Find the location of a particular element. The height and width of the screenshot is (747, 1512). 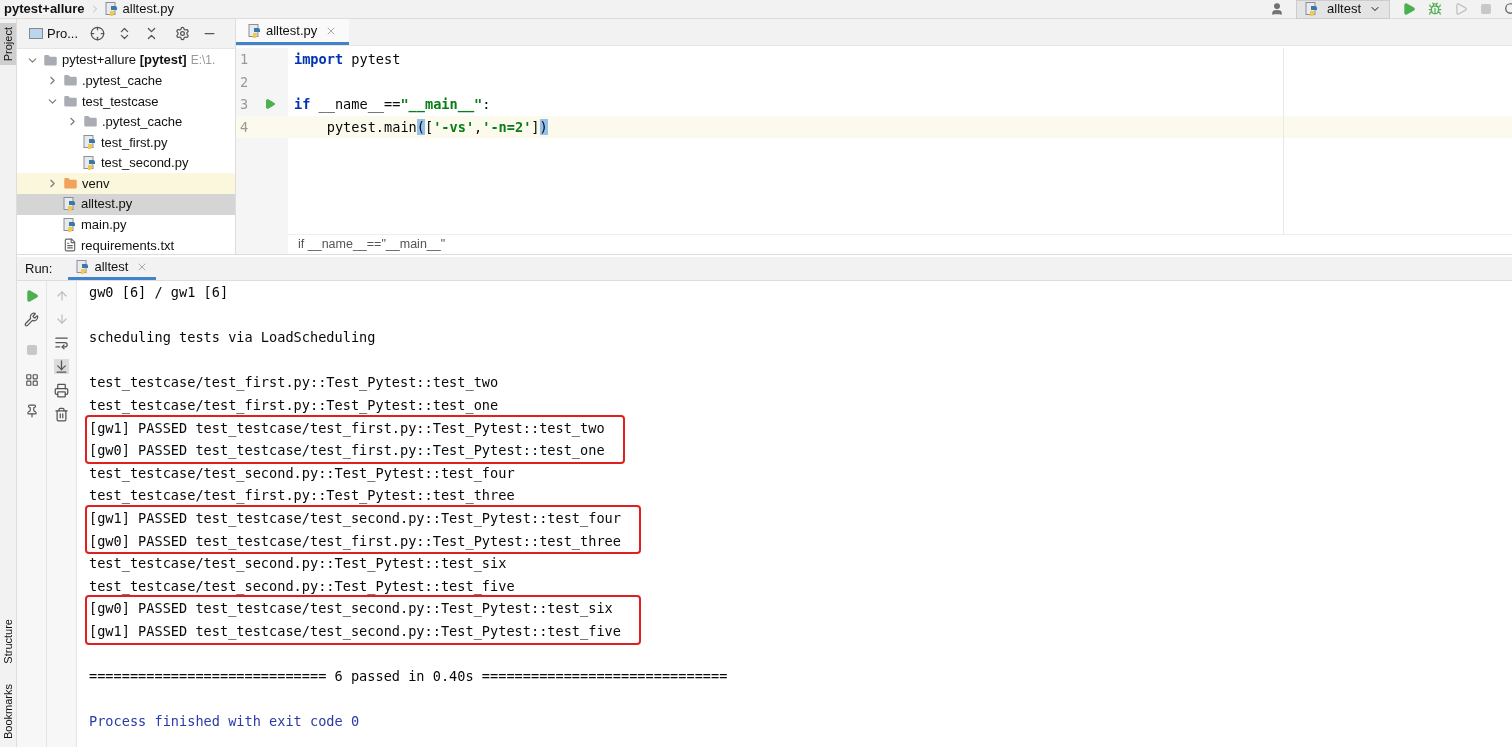

tree-item: requirements.txt is located at coordinates (126, 244).